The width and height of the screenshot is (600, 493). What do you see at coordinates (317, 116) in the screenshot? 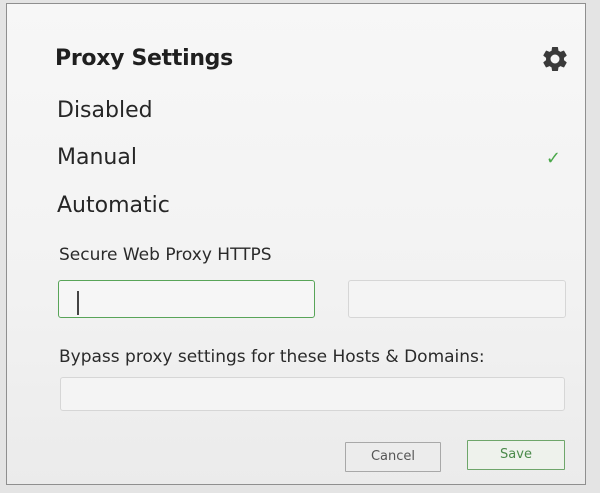
I see `option-disabled: Disabled` at bounding box center [317, 116].